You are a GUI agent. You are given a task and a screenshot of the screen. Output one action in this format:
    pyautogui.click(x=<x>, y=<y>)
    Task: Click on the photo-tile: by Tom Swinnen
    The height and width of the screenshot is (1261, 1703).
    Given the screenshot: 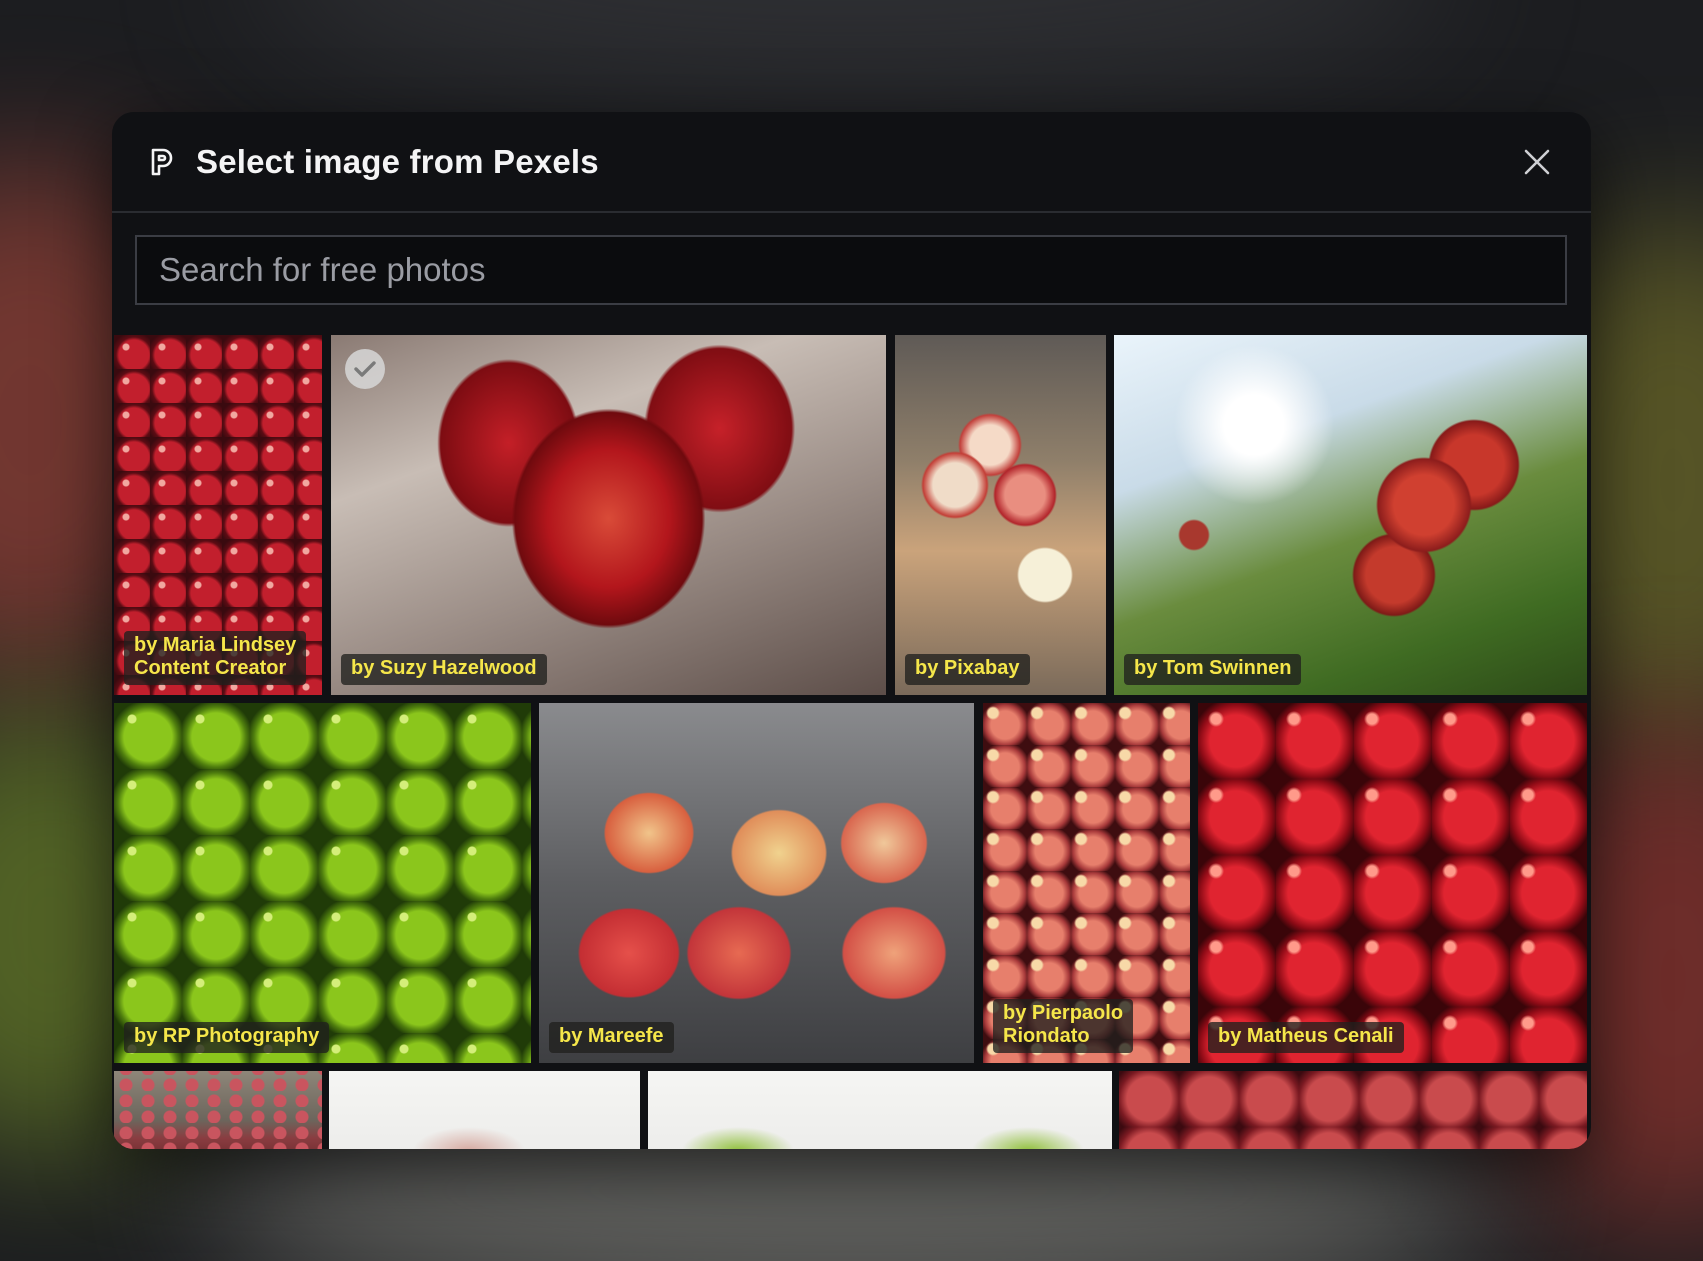 What is the action you would take?
    pyautogui.click(x=1350, y=515)
    